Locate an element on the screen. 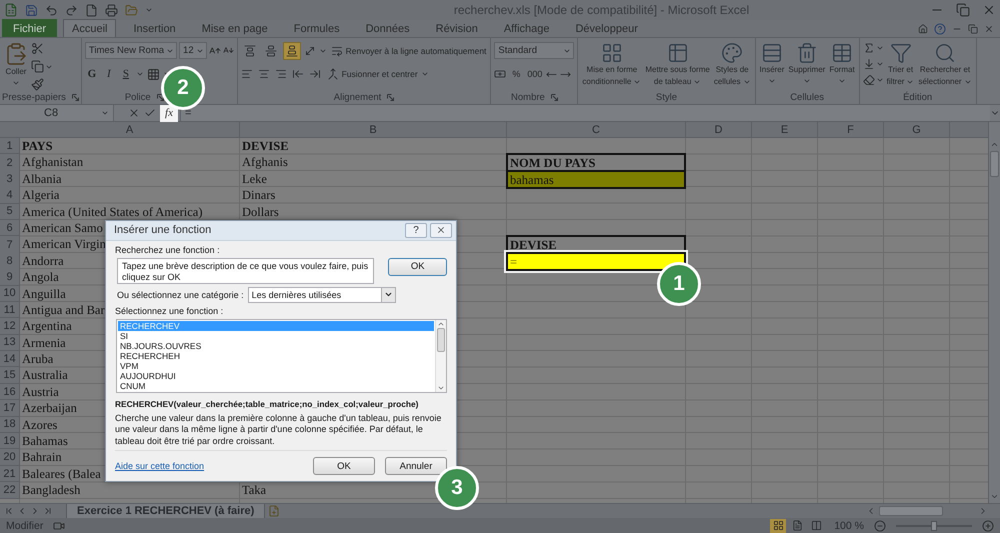 The image size is (1000, 533). function-item: CNUM is located at coordinates (276, 385).